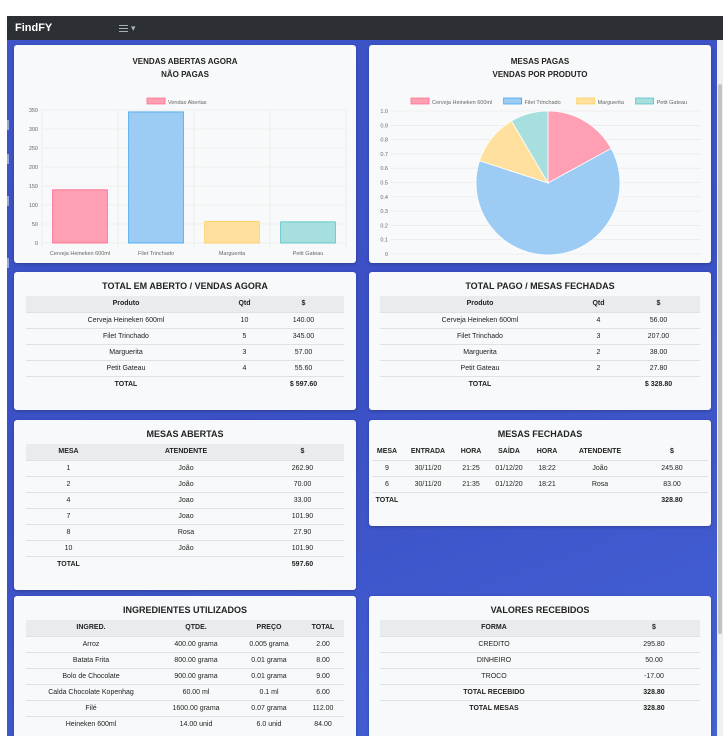 This screenshot has width=723, height=736. I want to click on cell: 345.00, so click(303, 335).